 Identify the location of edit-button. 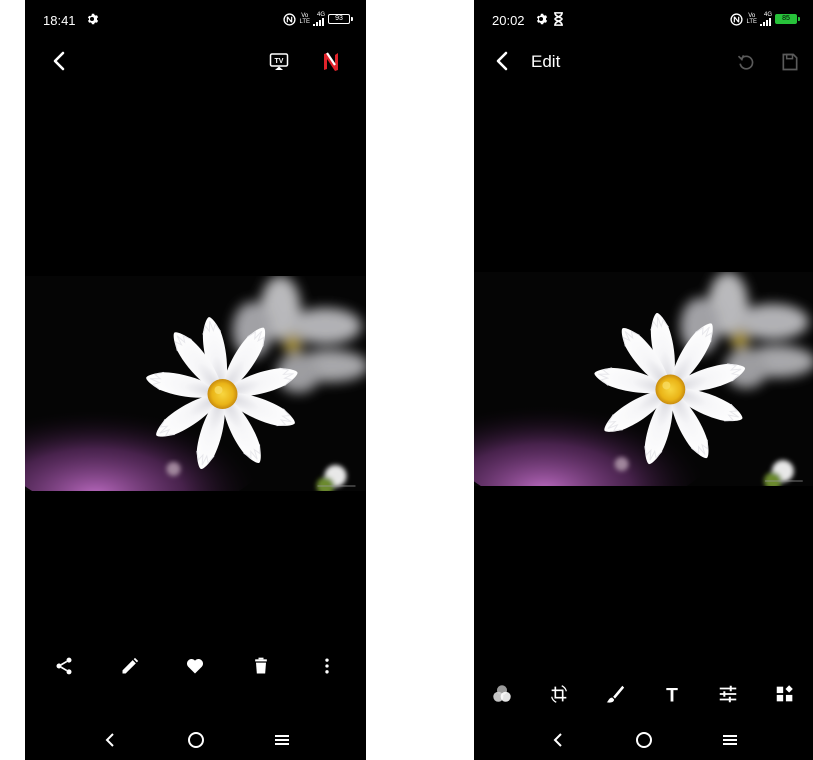
(130, 666).